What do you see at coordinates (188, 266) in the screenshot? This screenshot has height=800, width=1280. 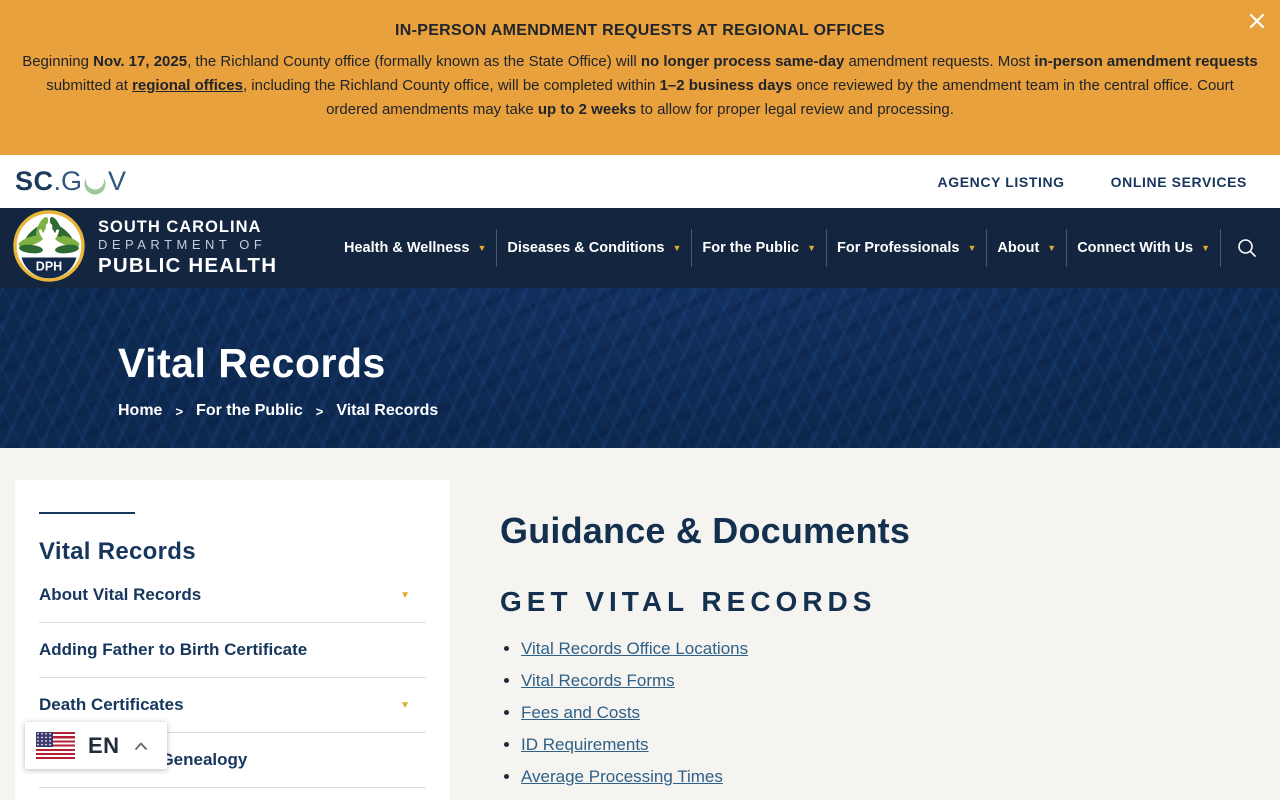 I see `agency-name-line3: PUBLIC HEALTH` at bounding box center [188, 266].